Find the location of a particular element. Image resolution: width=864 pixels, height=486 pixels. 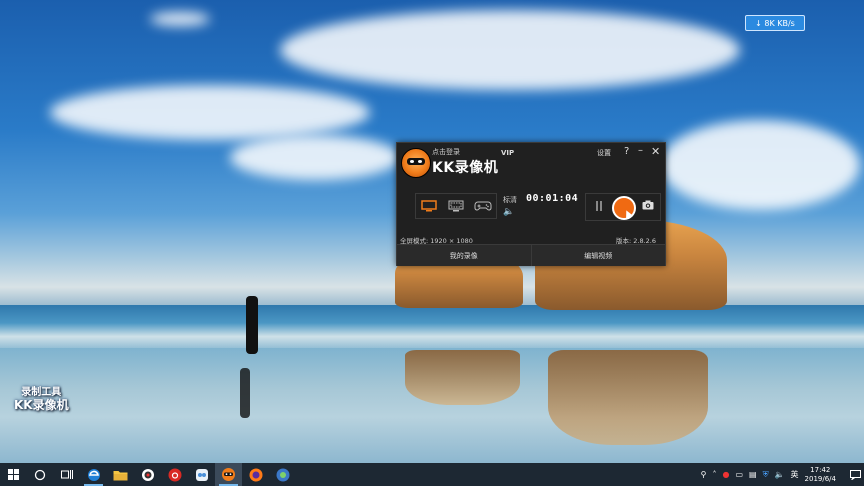

taskbar-edge is located at coordinates (93, 474).